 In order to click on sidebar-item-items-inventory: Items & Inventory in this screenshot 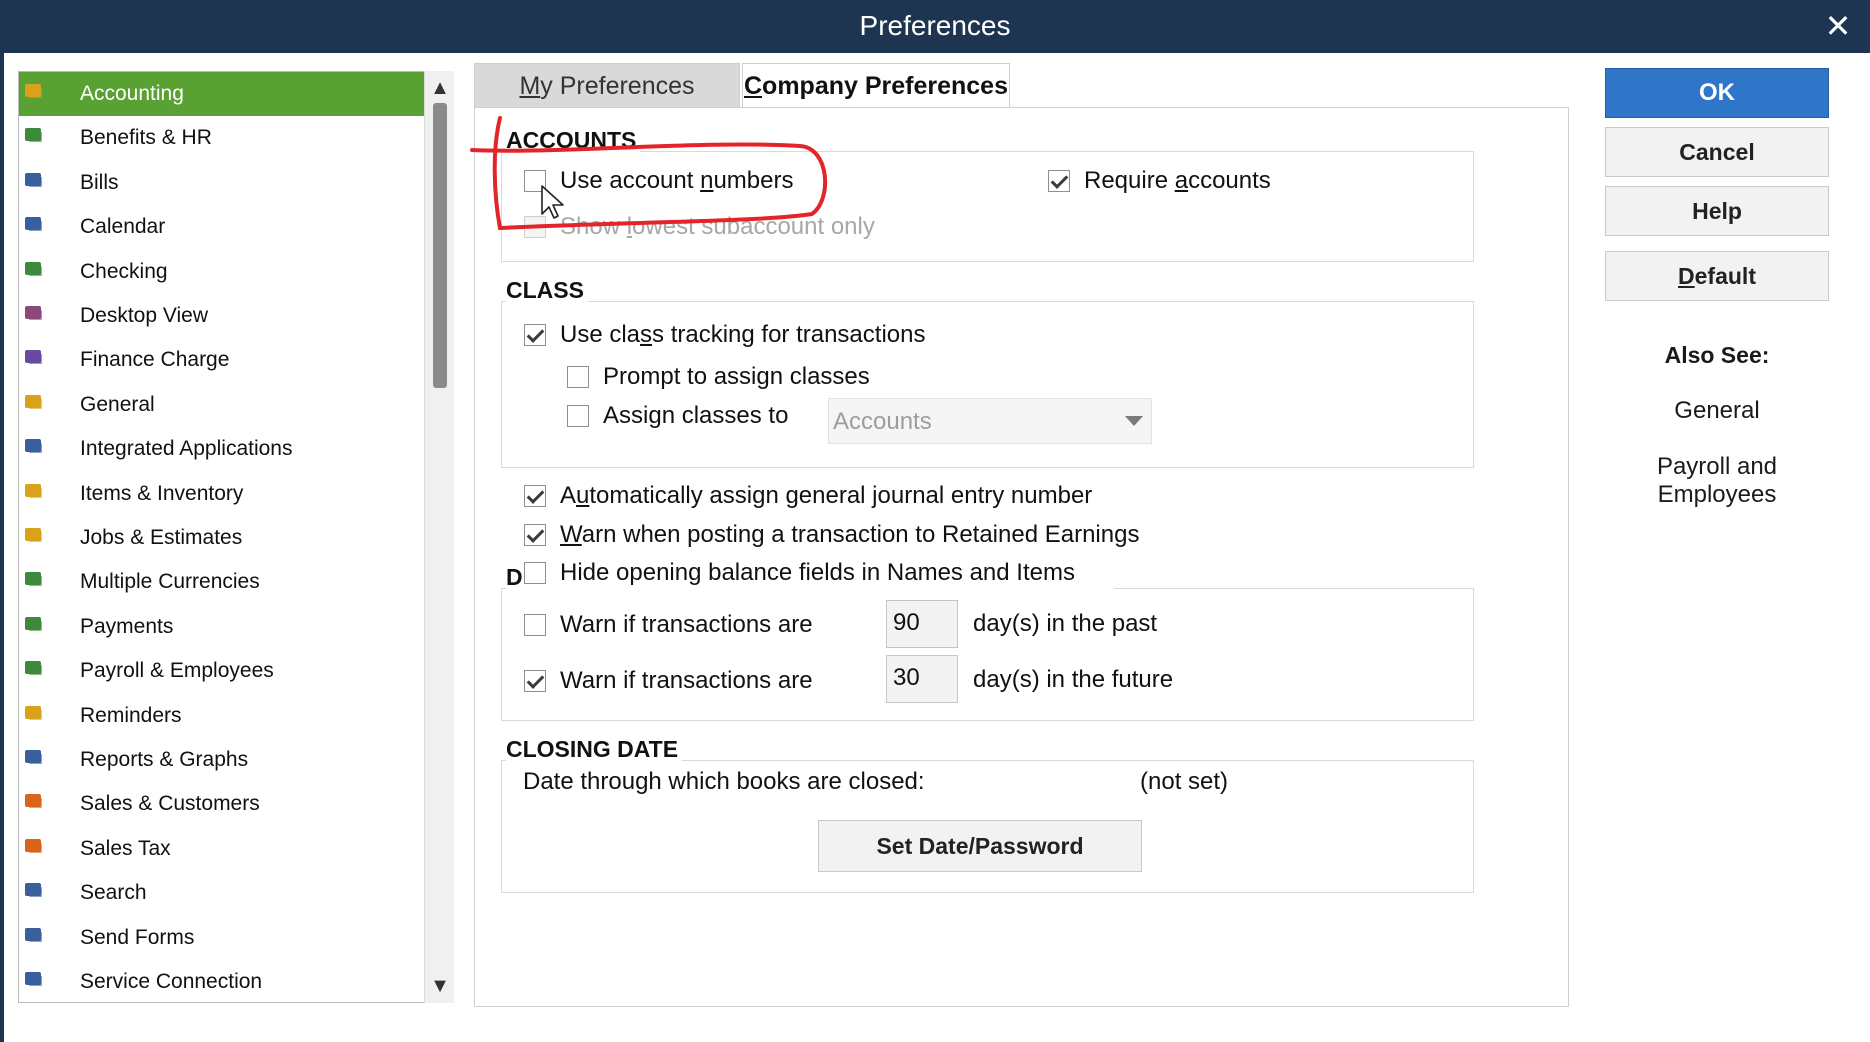, I will do `click(222, 494)`.